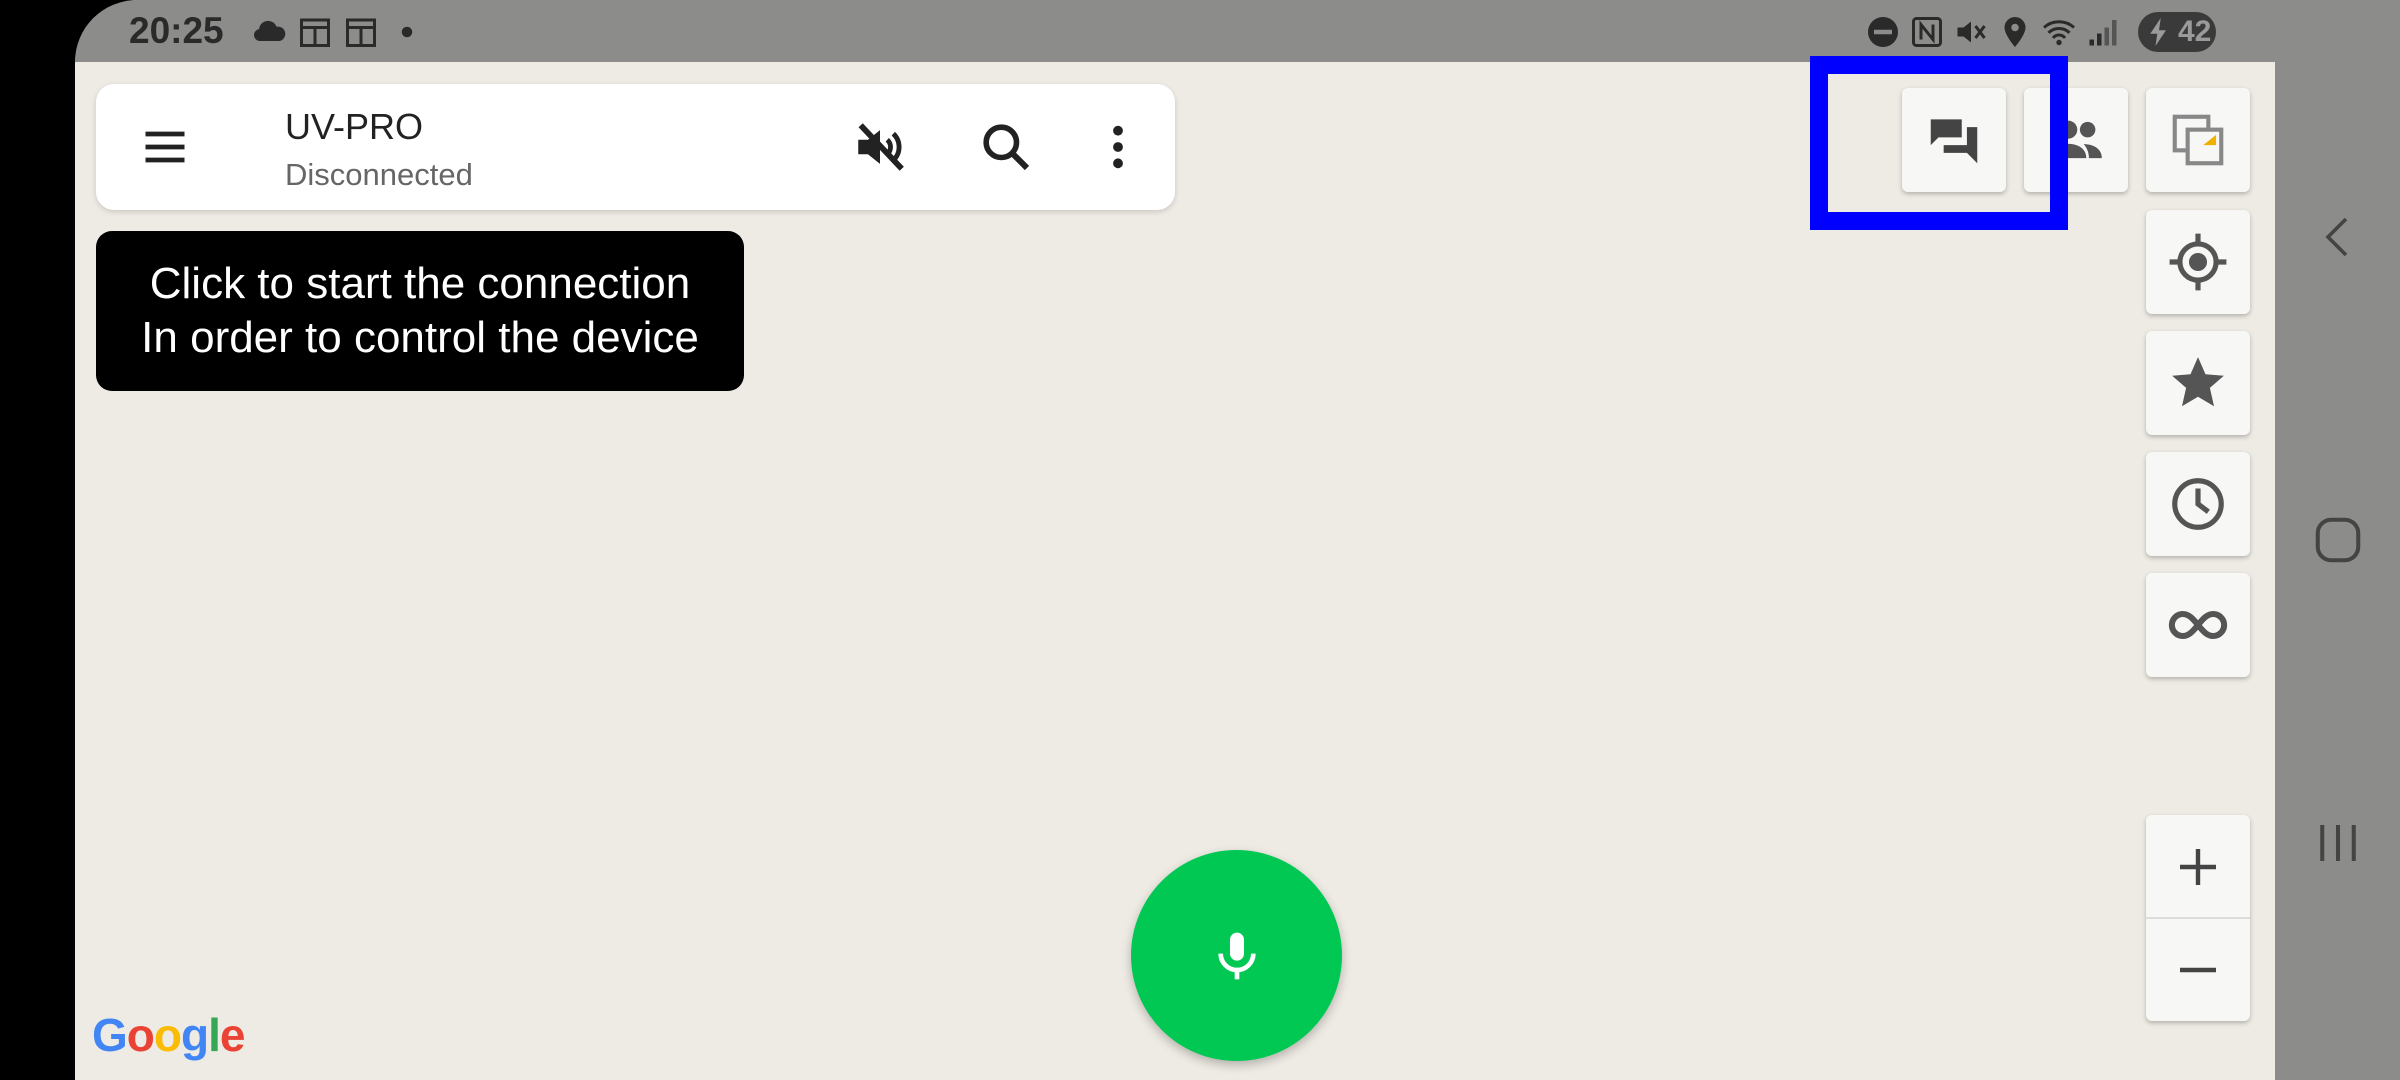  I want to click on back-icon, so click(2336, 237).